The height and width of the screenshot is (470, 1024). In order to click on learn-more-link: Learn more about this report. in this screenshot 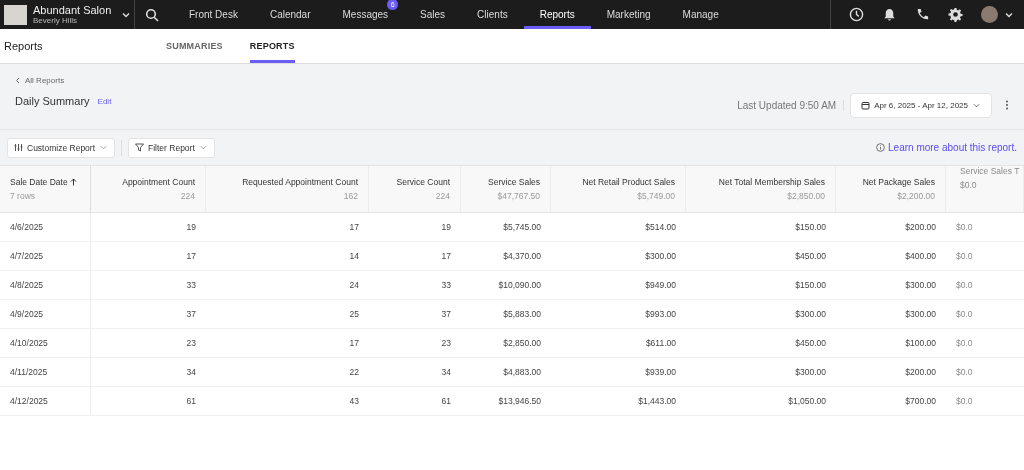, I will do `click(952, 147)`.